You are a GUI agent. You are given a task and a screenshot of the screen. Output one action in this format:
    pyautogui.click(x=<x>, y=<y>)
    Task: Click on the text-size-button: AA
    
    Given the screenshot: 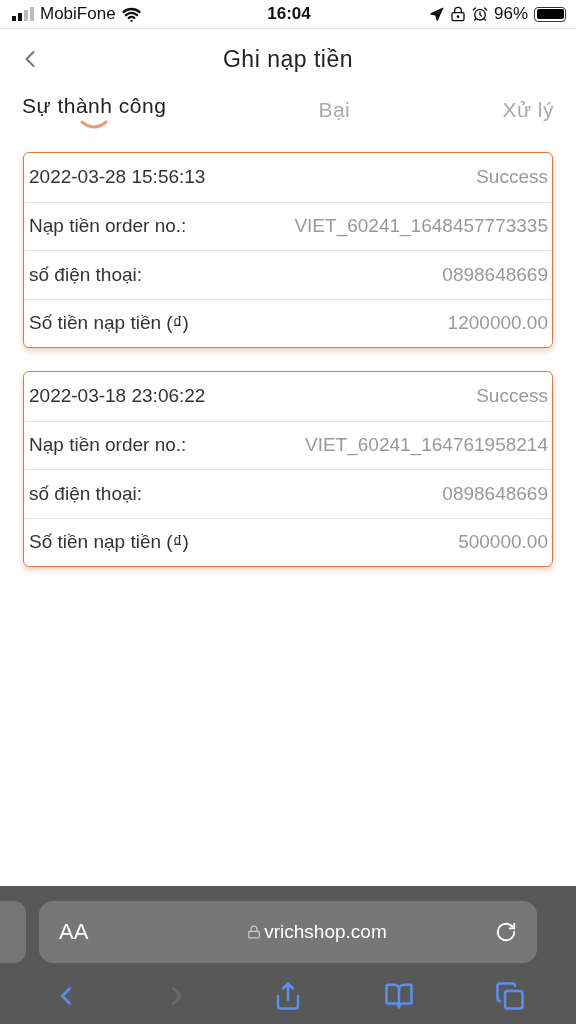 What is the action you would take?
    pyautogui.click(x=114, y=932)
    